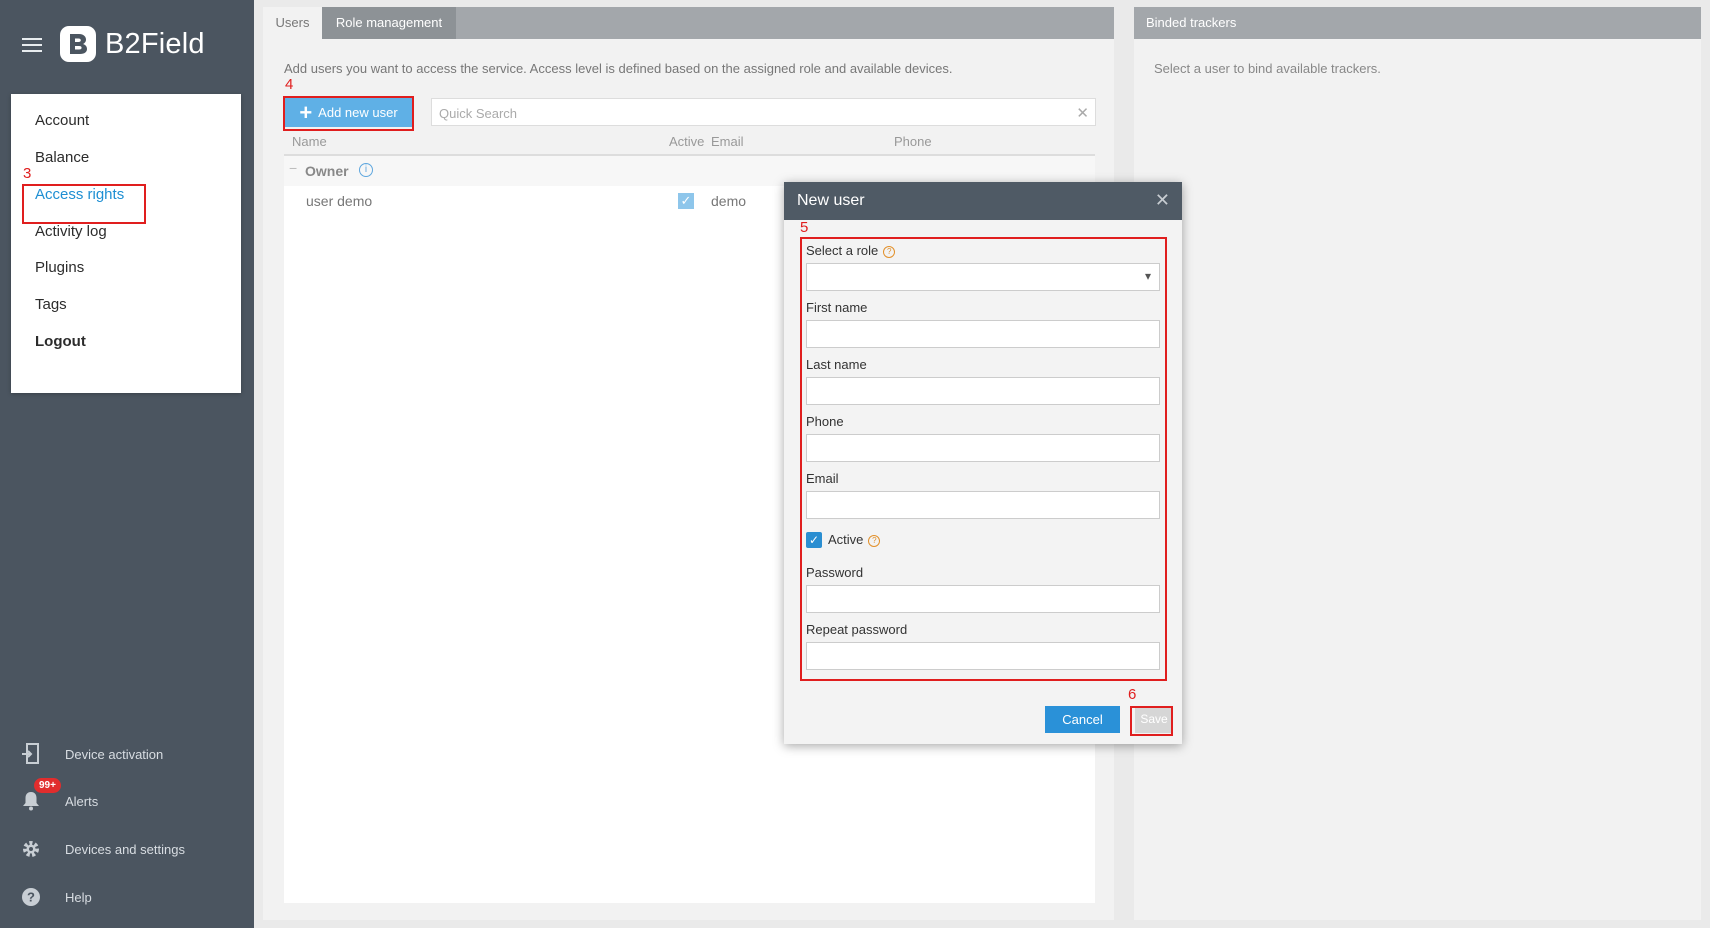 This screenshot has height=928, width=1710. Describe the element at coordinates (686, 141) in the screenshot. I see `column-active: Active` at that location.